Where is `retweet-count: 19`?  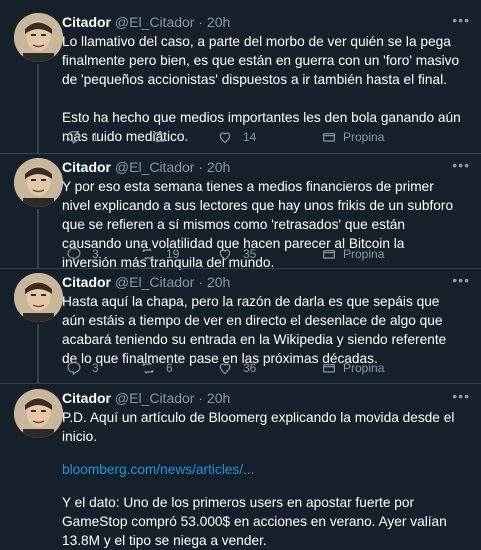
retweet-count: 19 is located at coordinates (173, 254).